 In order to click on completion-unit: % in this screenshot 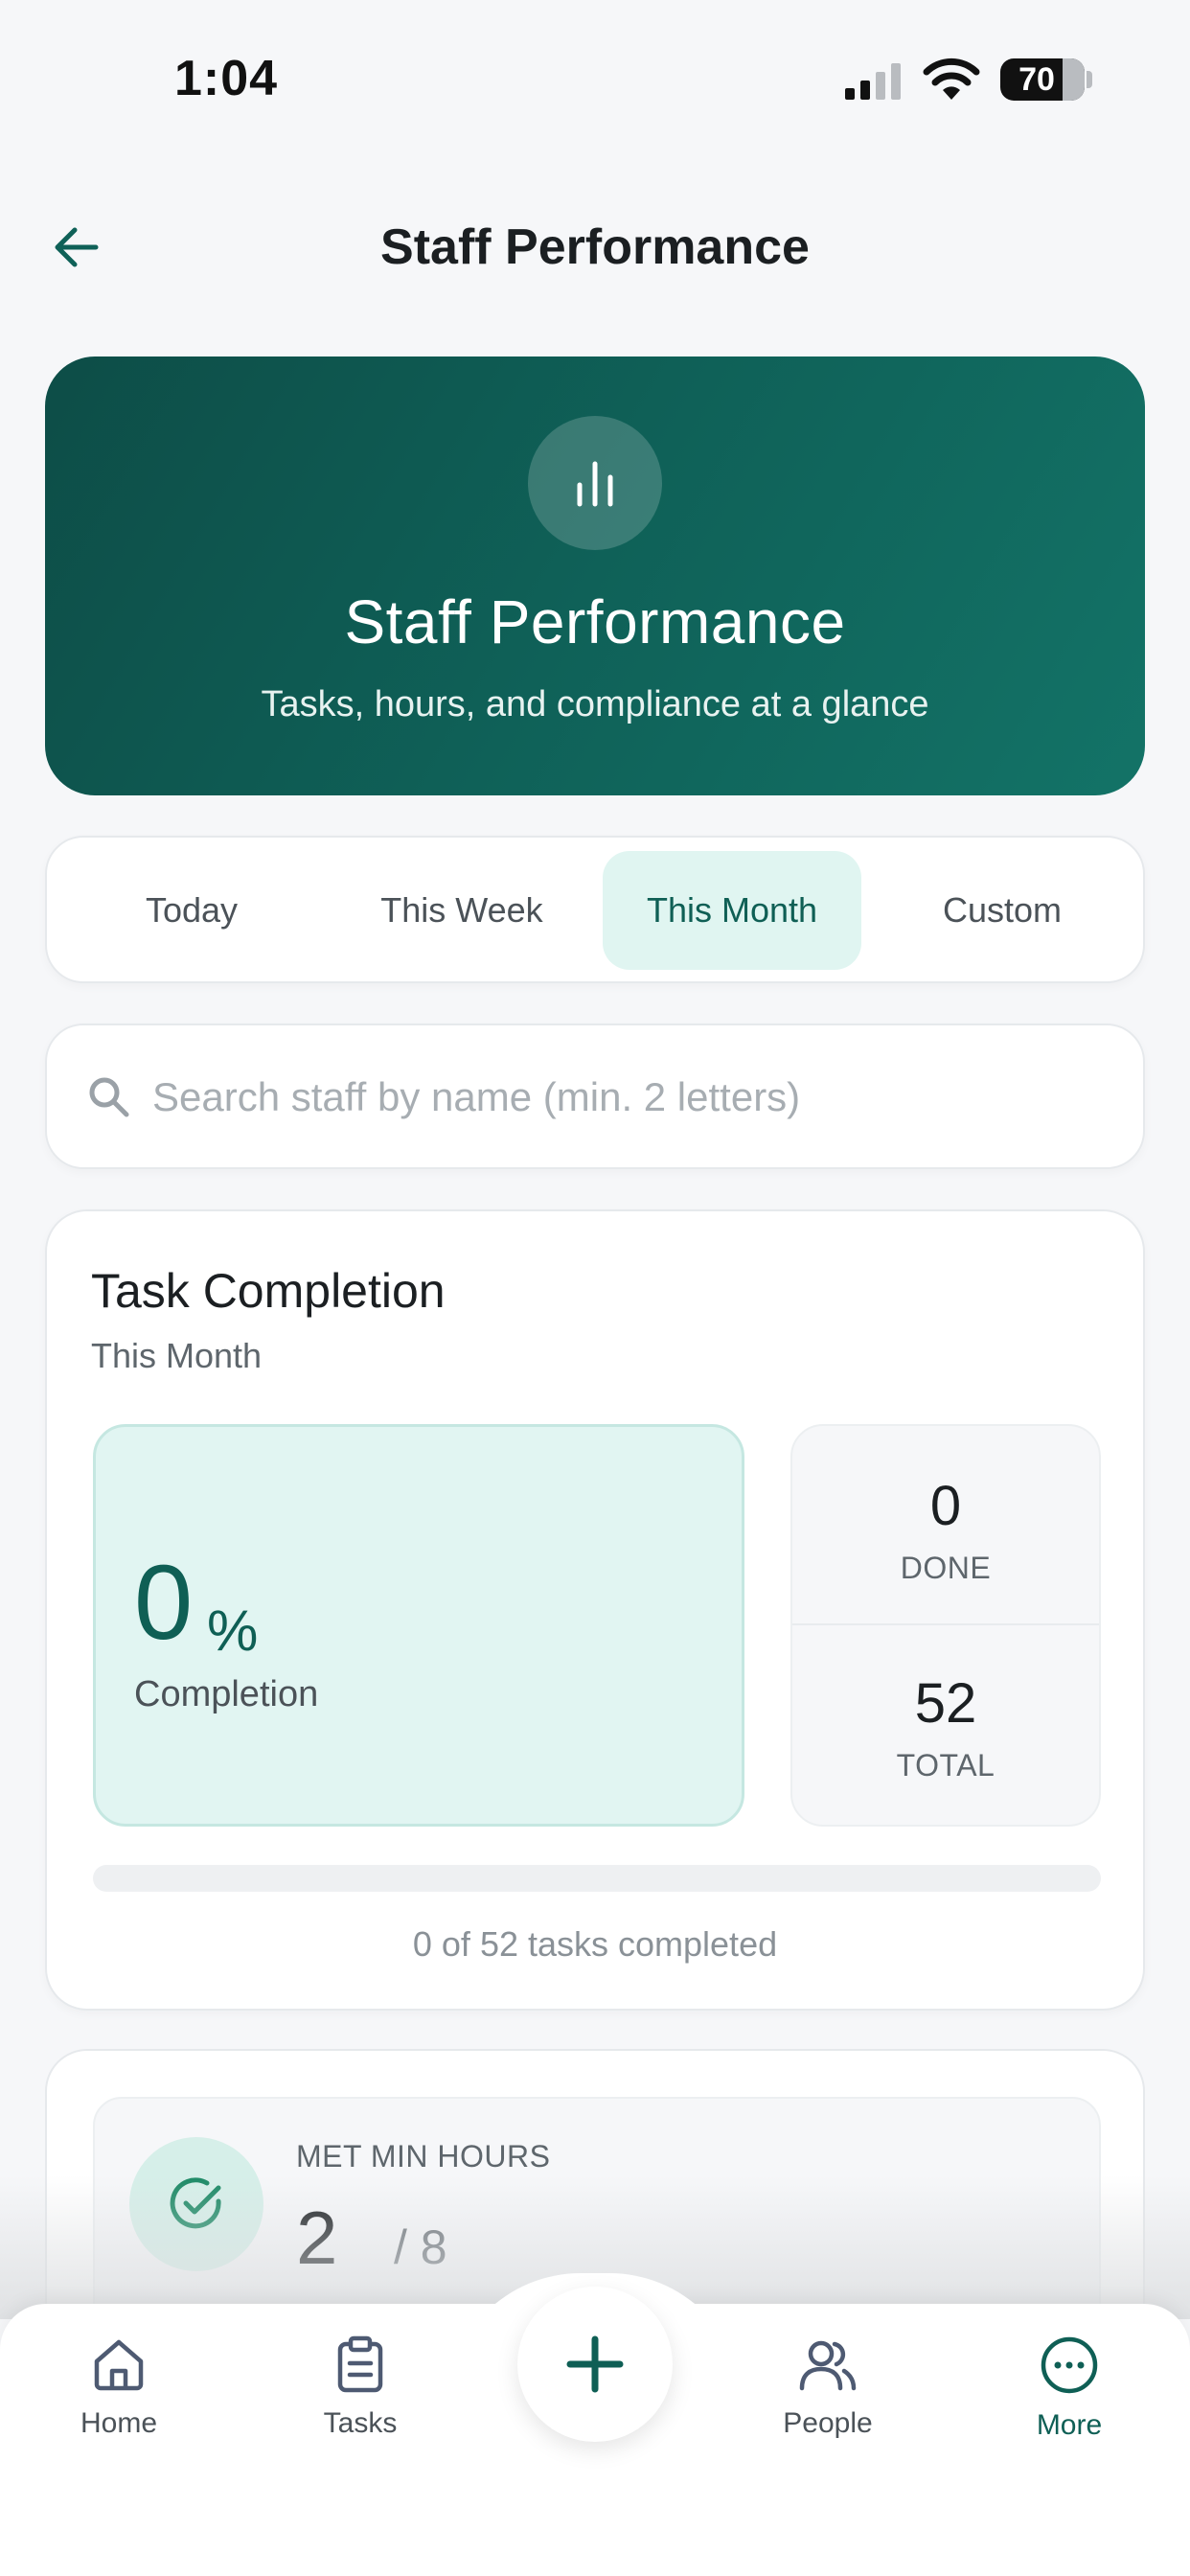, I will do `click(233, 1630)`.